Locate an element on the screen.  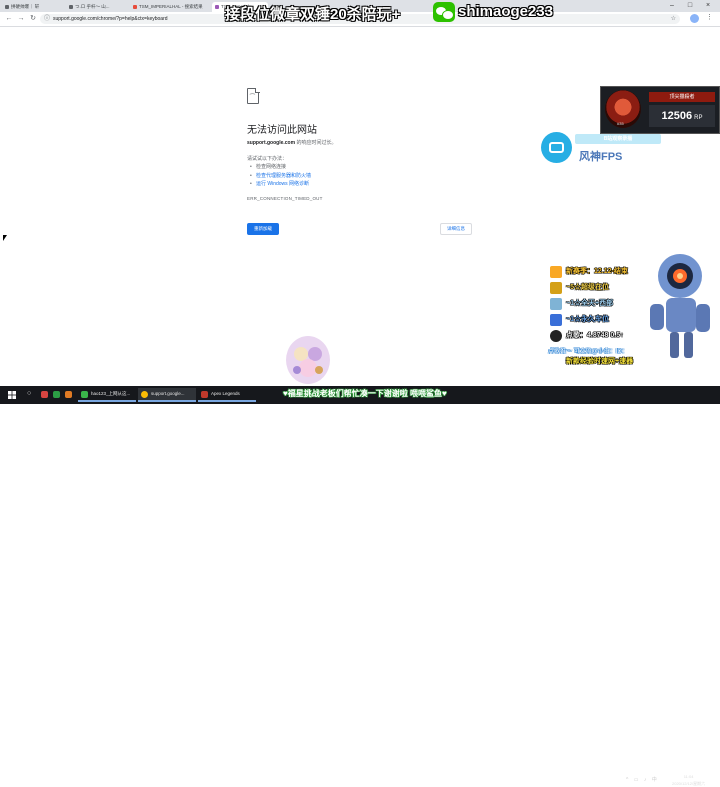
bilibili-name: 风神FPS is located at coordinates (601, 157).